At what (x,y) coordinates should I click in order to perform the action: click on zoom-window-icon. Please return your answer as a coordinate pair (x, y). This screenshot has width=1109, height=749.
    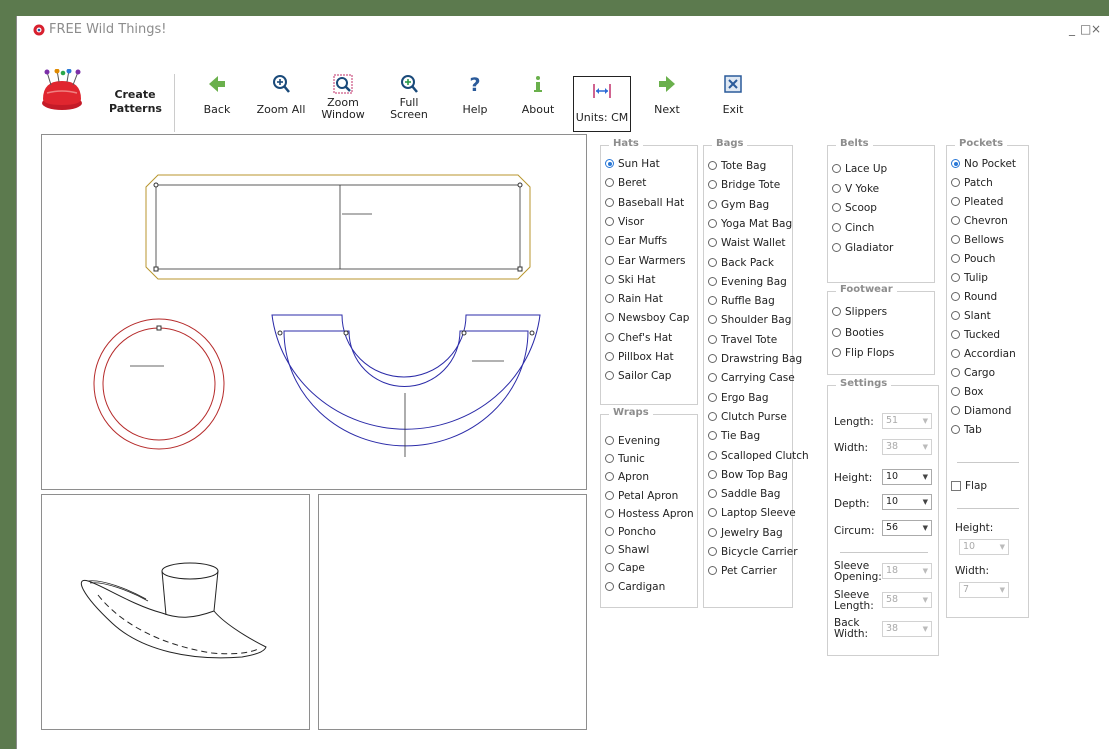
    Looking at the image, I should click on (343, 84).